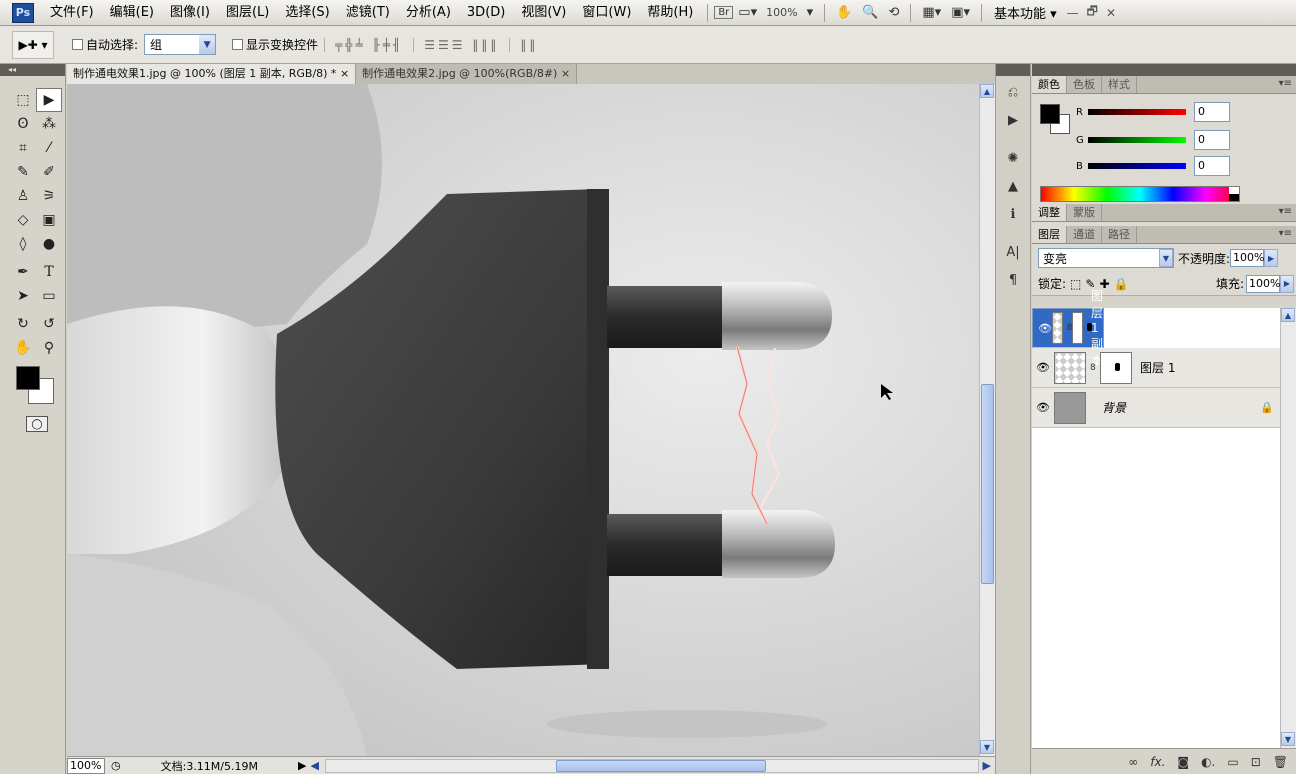 This screenshot has height=774, width=1296. I want to click on layer-row: 👁 8 图层 1, so click(1156, 368).